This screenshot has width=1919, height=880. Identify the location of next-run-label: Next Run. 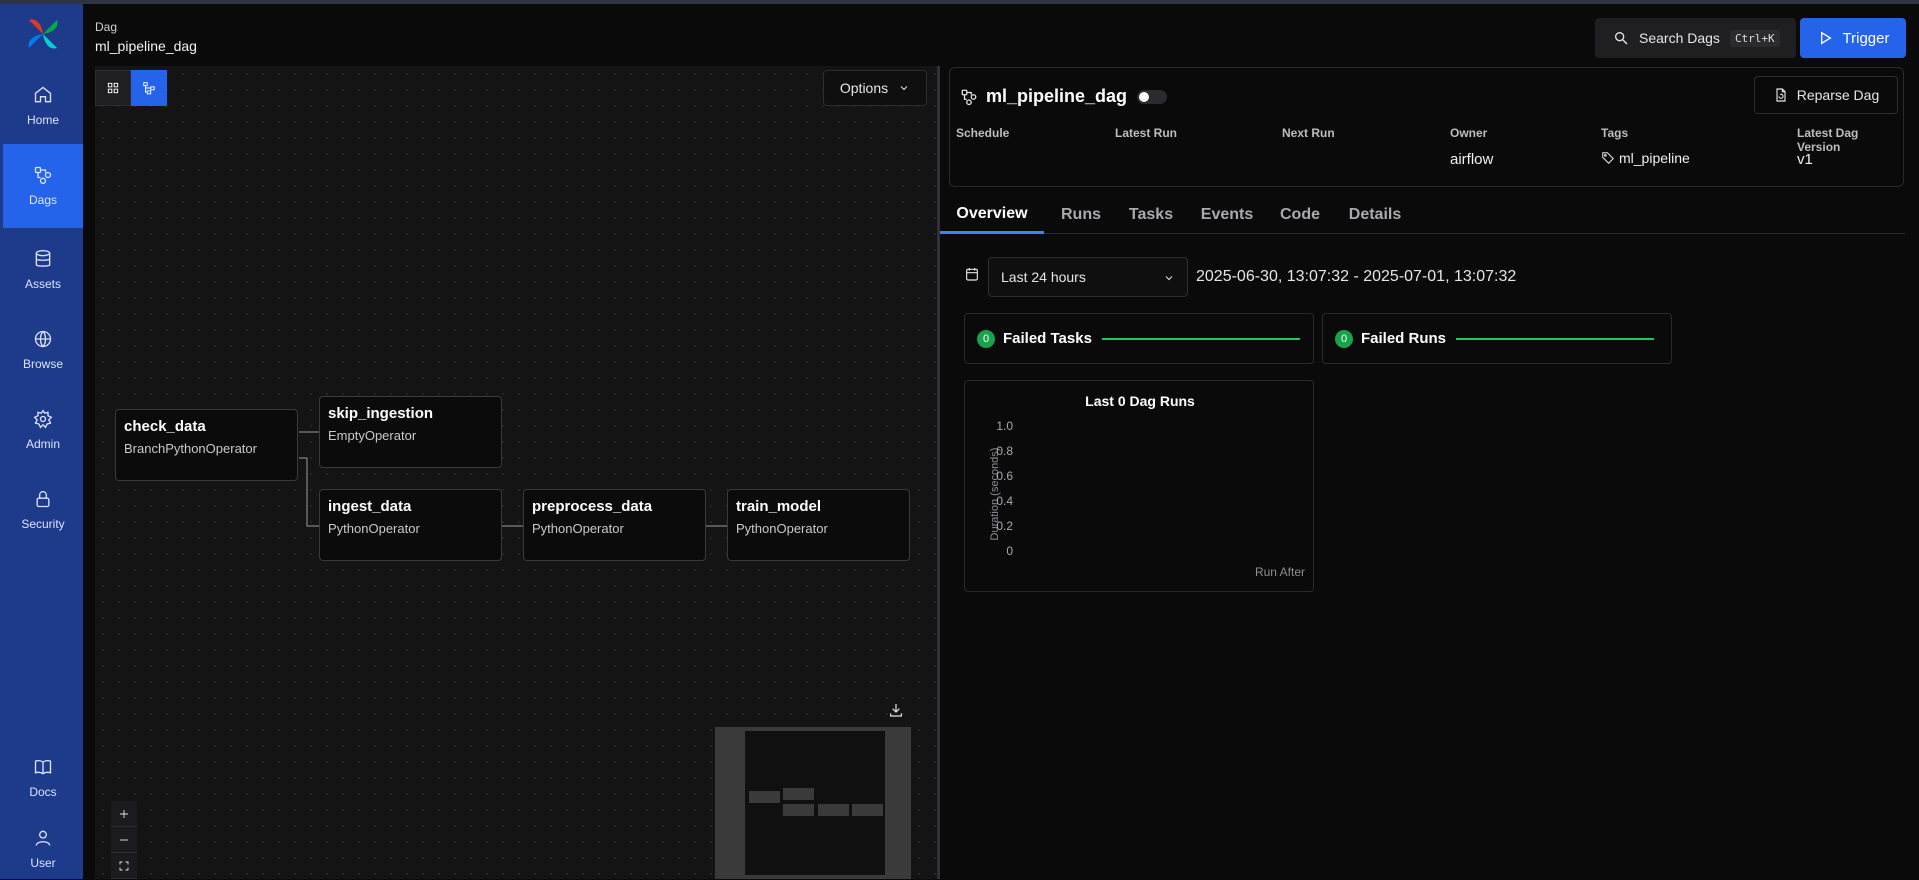
(1308, 133).